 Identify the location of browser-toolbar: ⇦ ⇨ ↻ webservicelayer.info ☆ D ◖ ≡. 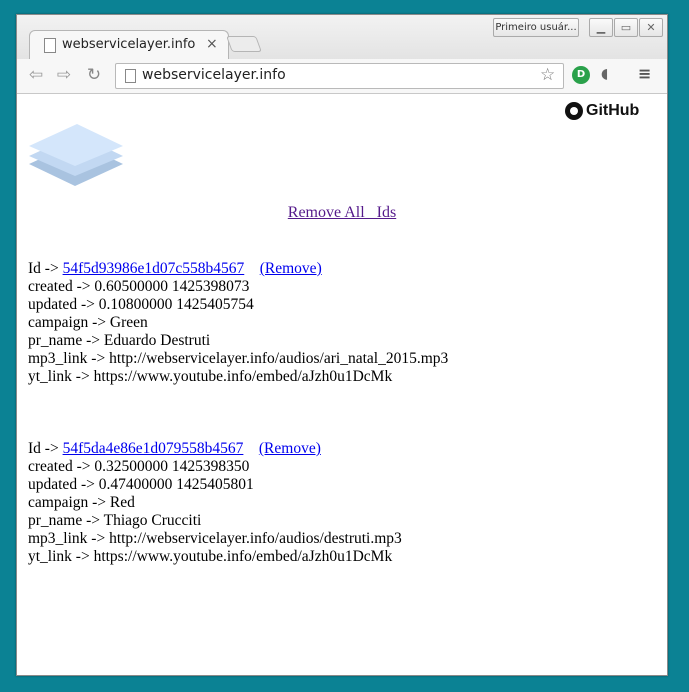
(342, 76).